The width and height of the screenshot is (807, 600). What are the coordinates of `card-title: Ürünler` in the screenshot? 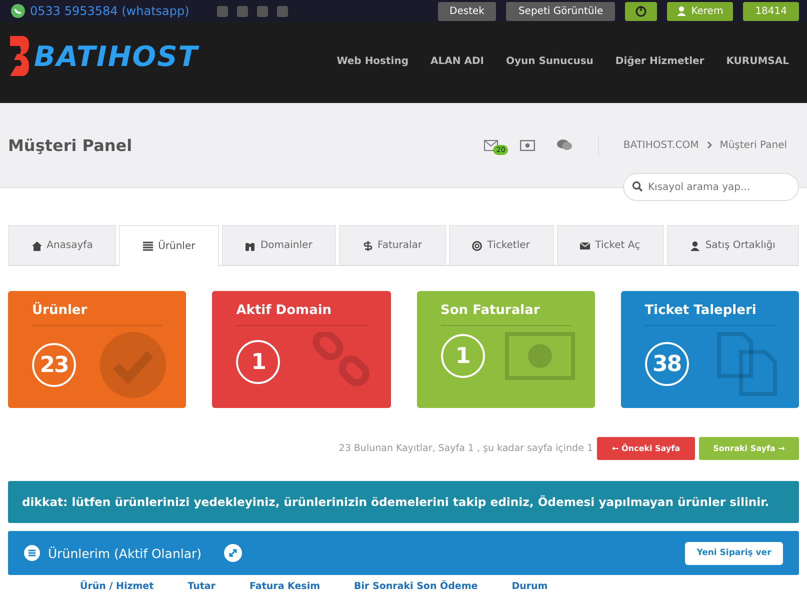 It's located at (97, 314).